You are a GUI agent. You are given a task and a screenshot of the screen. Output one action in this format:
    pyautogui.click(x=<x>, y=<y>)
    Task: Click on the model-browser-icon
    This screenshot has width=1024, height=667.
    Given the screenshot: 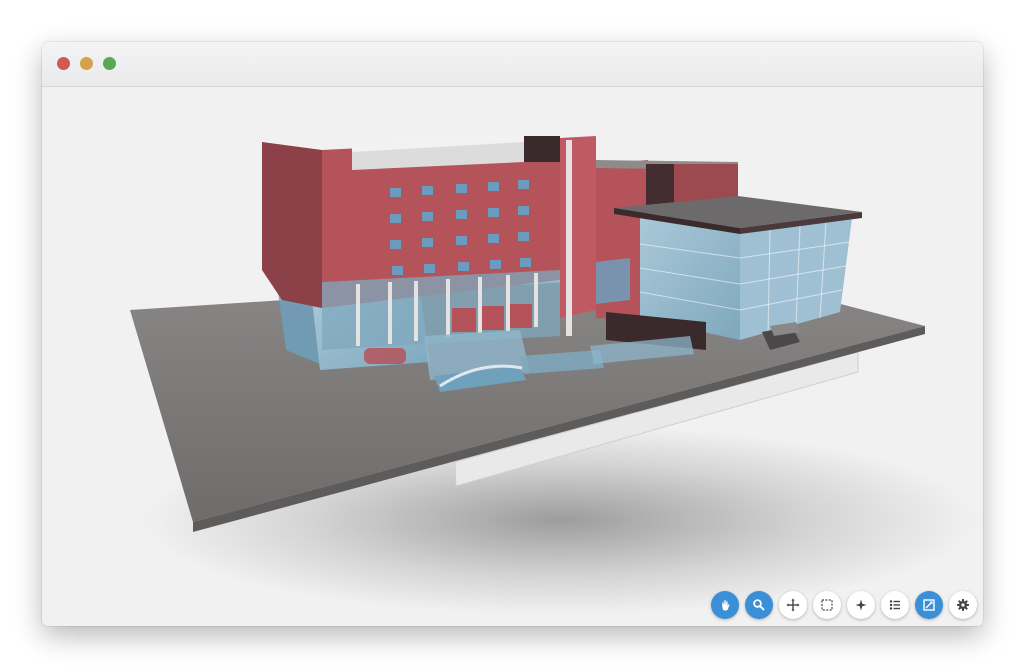 What is the action you would take?
    pyautogui.click(x=894, y=605)
    